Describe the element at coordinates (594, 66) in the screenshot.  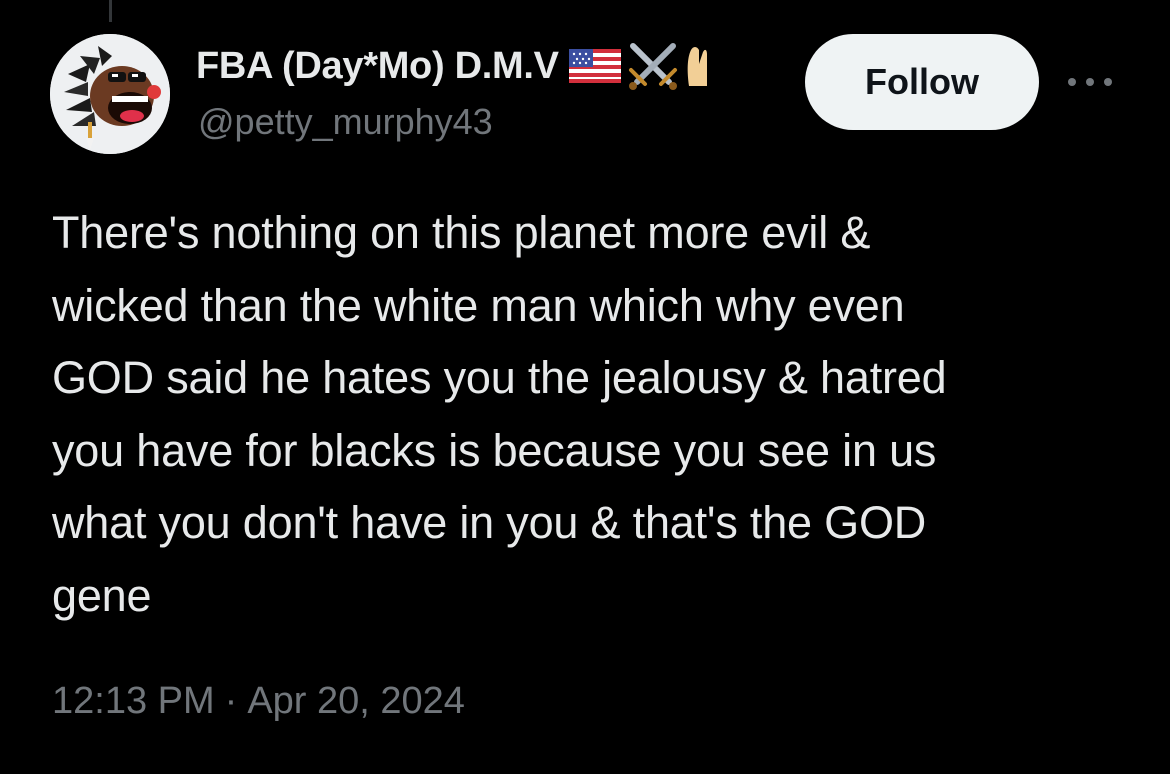
I see `us-flag-icon` at that location.